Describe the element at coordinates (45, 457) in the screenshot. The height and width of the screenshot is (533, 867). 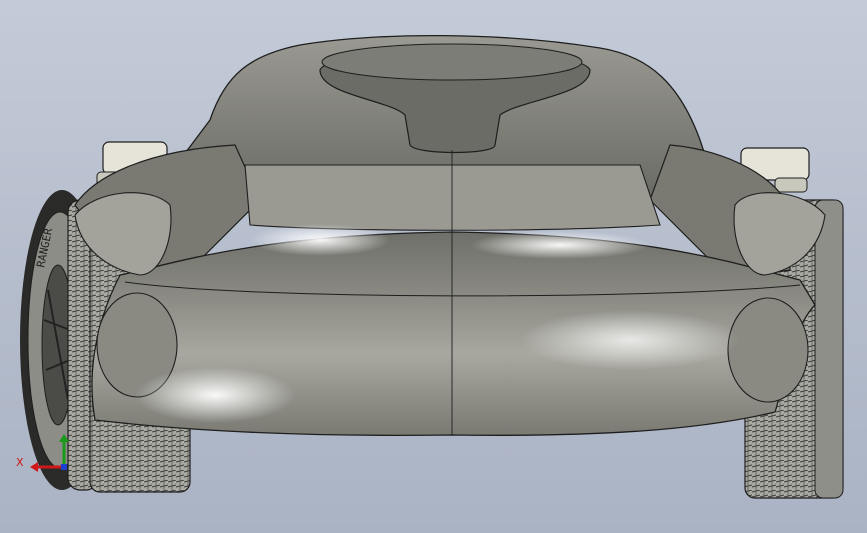
I see `coordinate-triad: X` at that location.